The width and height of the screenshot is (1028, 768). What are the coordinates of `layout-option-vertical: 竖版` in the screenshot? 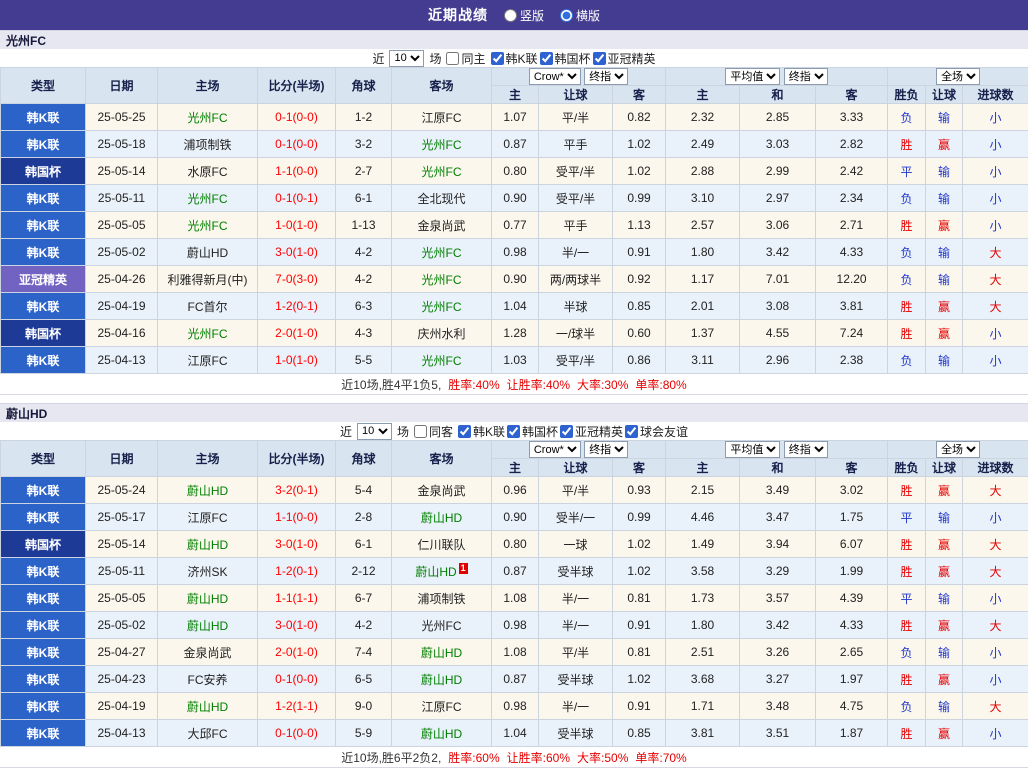 It's located at (524, 15).